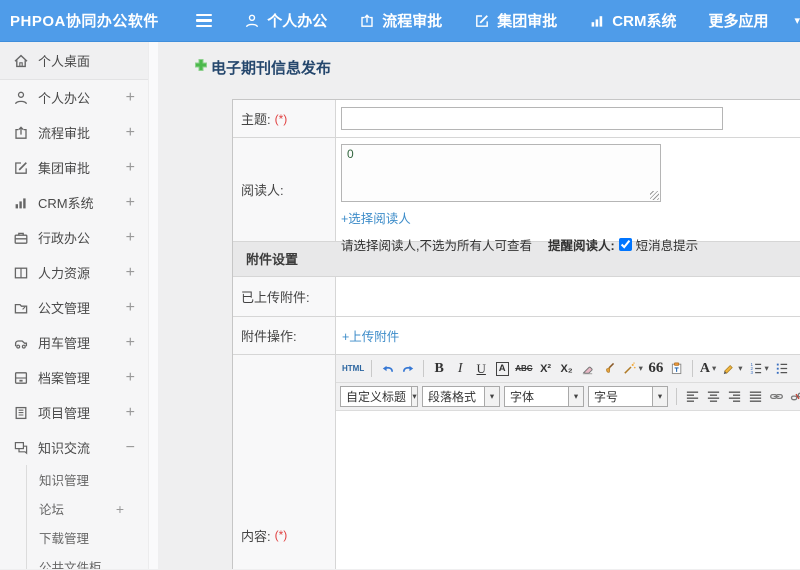 The width and height of the screenshot is (800, 570). I want to click on flow-approval-icon, so click(367, 21).